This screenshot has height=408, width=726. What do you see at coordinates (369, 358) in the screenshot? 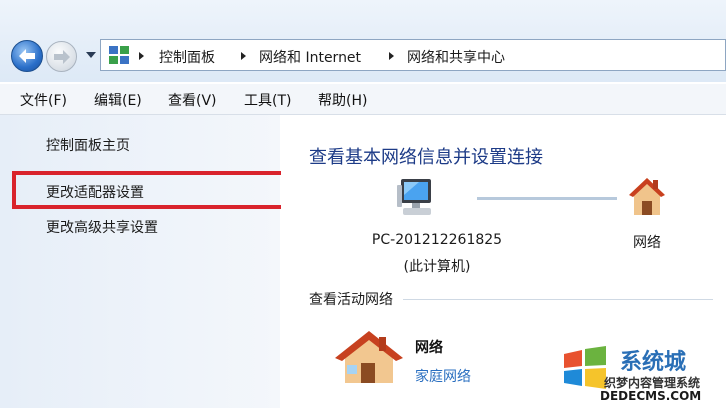
I see `home-network-icon` at bounding box center [369, 358].